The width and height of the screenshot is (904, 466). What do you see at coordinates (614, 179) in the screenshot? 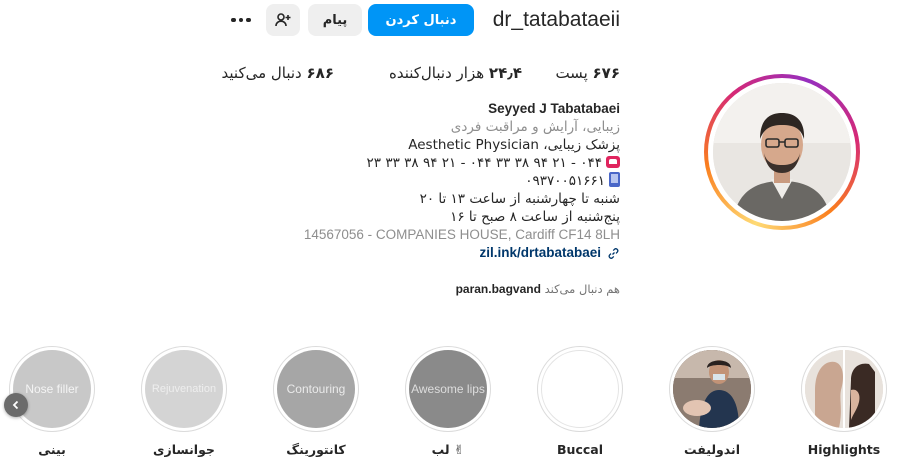
I see `mobile-phone-icon` at bounding box center [614, 179].